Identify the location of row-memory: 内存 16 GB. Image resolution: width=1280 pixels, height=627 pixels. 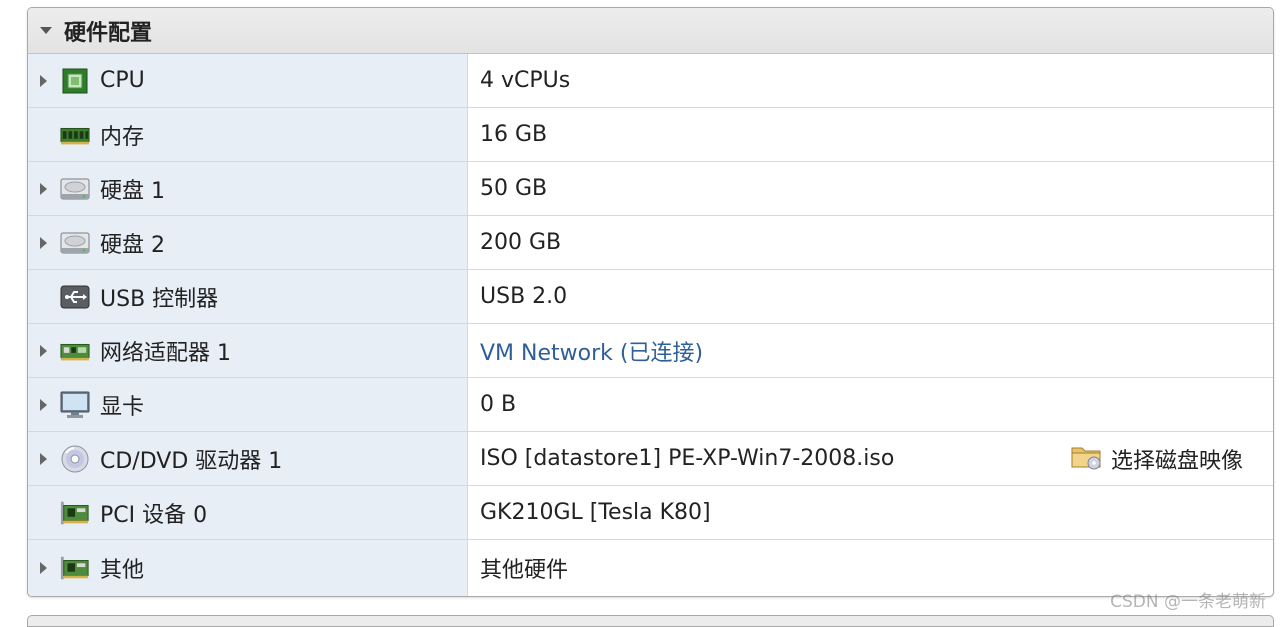
(650, 135).